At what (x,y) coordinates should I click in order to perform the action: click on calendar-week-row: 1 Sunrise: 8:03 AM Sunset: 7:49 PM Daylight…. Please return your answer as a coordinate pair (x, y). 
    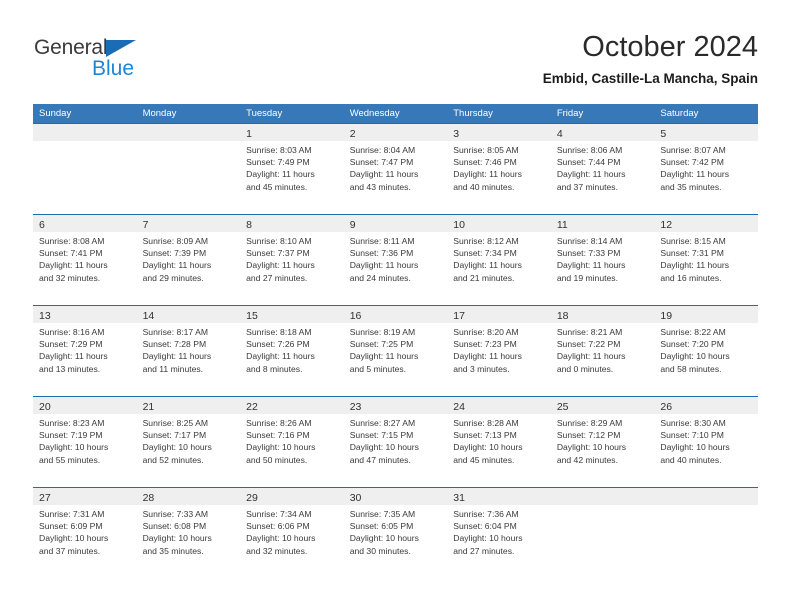
    Looking at the image, I should click on (395, 168).